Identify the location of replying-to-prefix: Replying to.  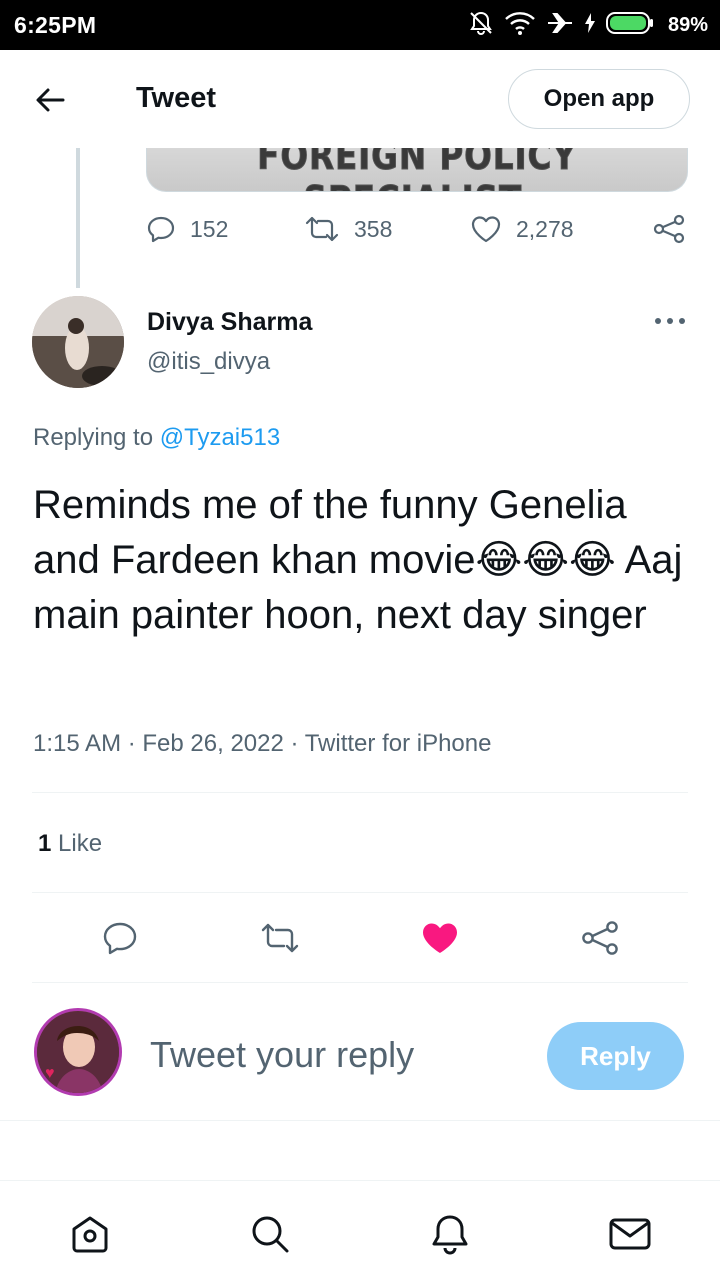
(96, 437).